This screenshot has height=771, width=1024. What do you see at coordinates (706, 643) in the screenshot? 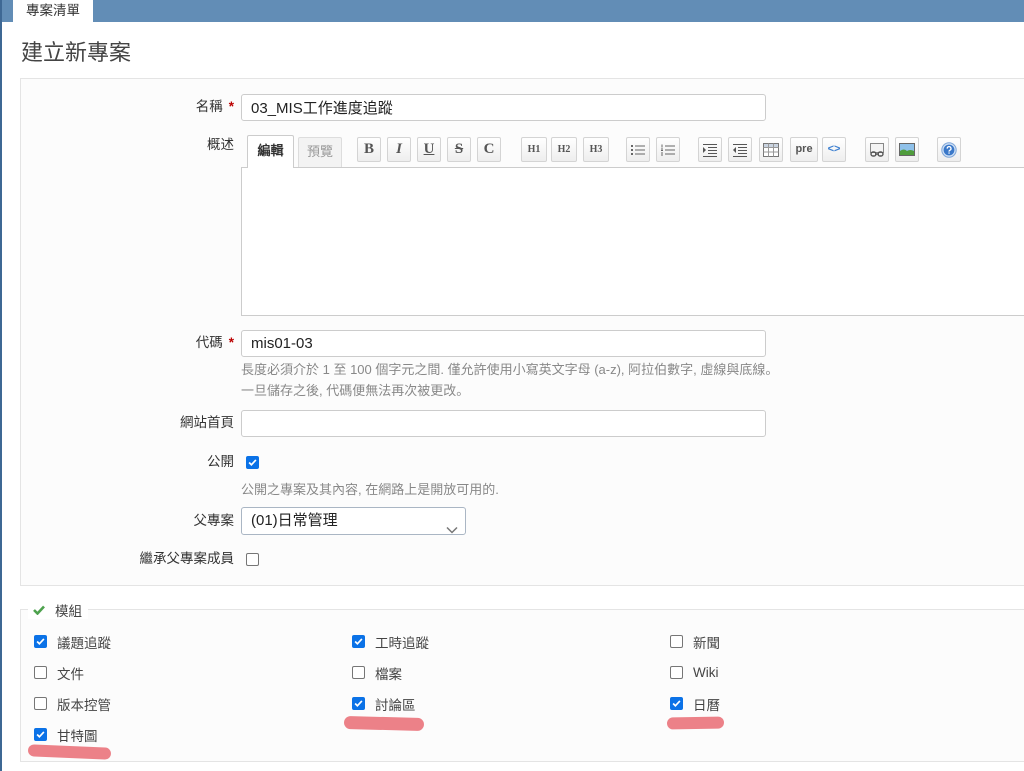
I see `module-label: 新聞` at bounding box center [706, 643].